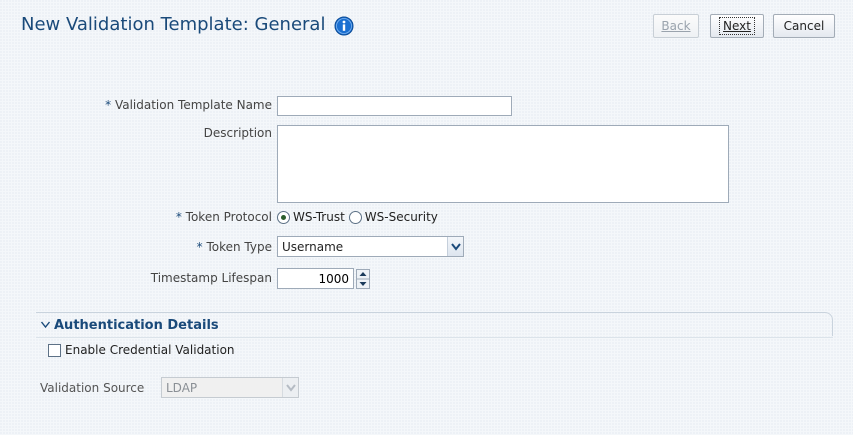 The image size is (853, 435). I want to click on enable-credential-label: Enable Credential Validation, so click(150, 350).